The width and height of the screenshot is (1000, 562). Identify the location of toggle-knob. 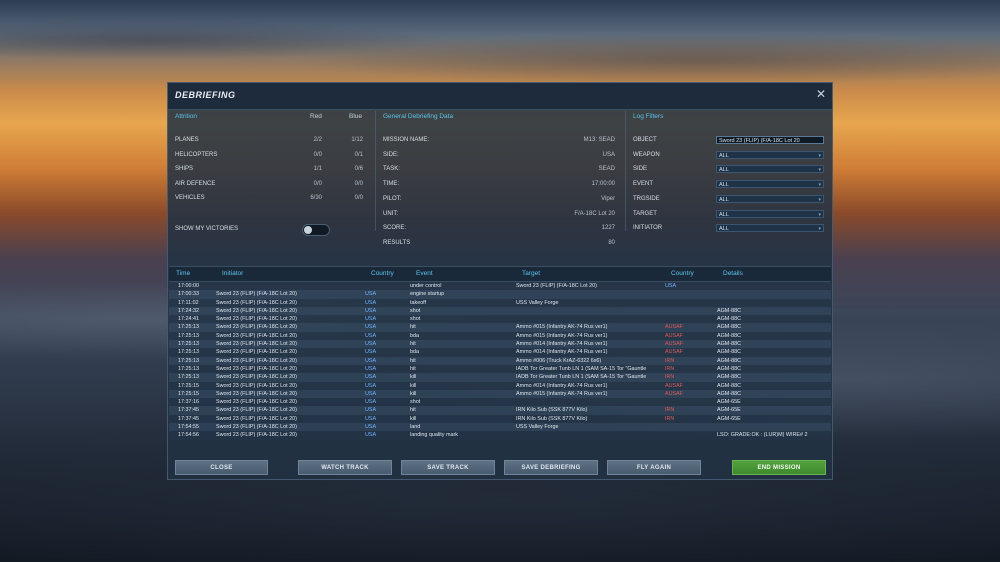
(308, 230).